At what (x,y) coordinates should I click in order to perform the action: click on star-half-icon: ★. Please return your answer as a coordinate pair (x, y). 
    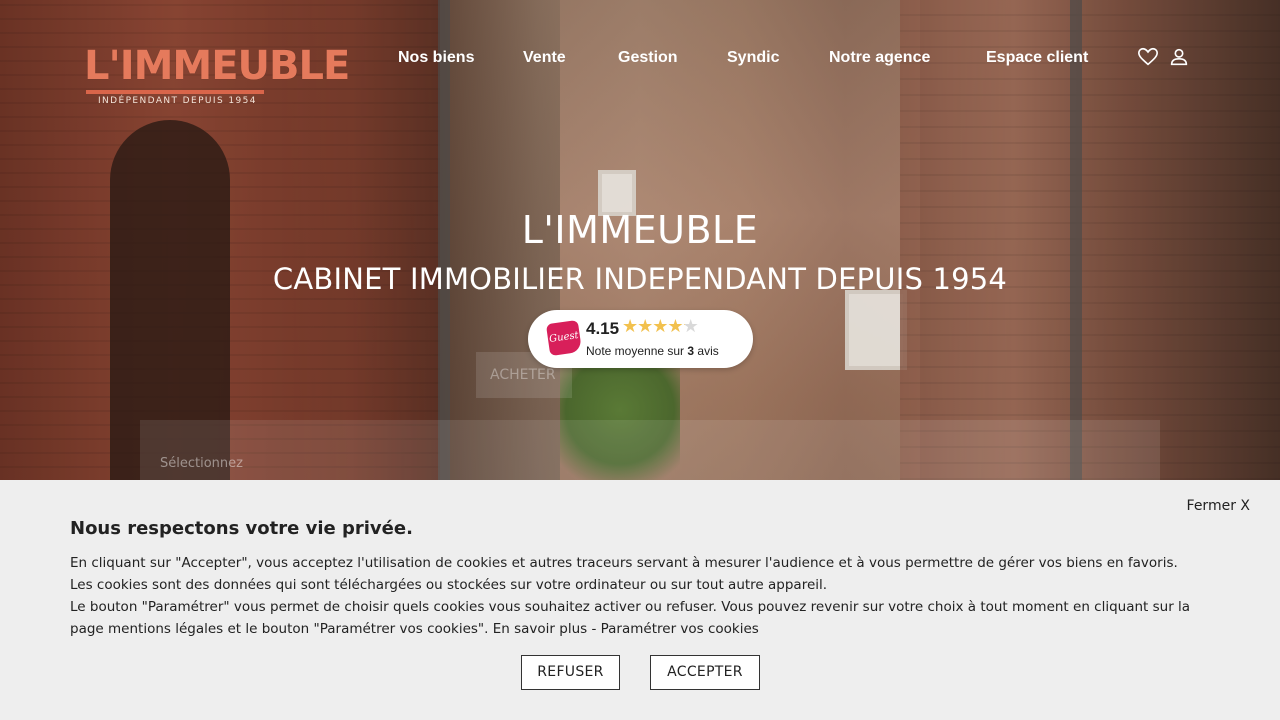
    Looking at the image, I should click on (691, 326).